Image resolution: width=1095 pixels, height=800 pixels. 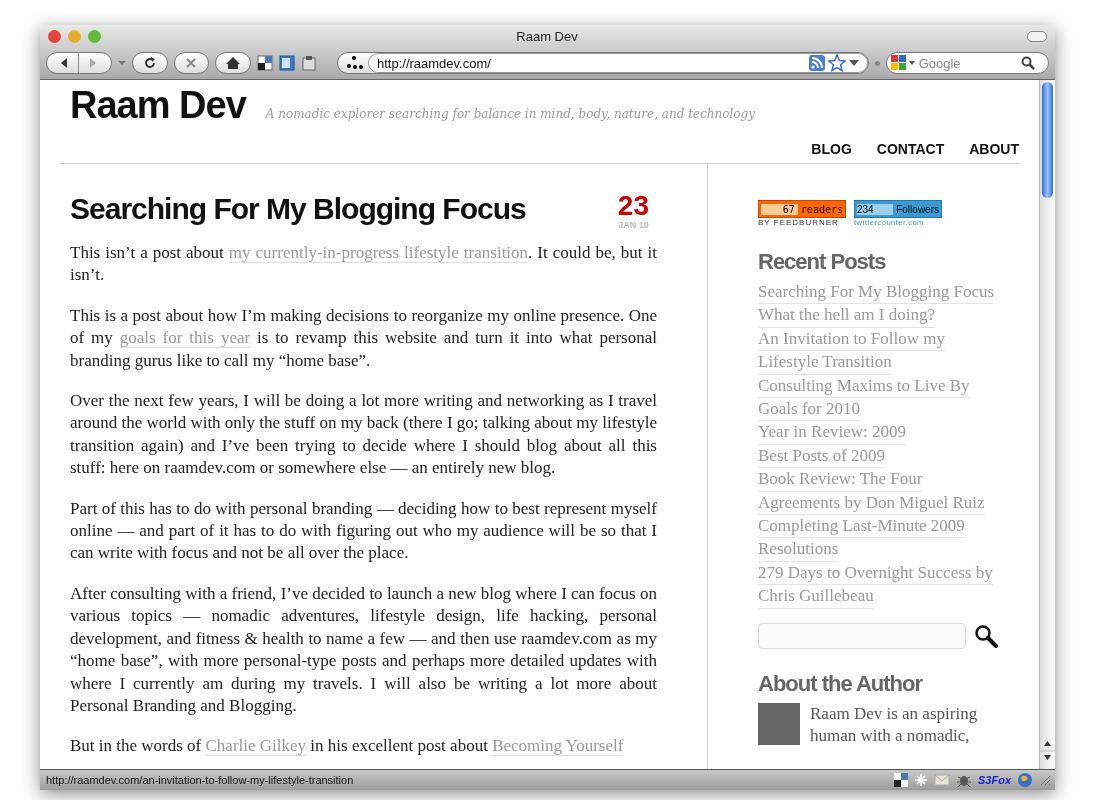 What do you see at coordinates (875, 573) in the screenshot?
I see `recent-post-link: 279 Days to Overnight Success by` at bounding box center [875, 573].